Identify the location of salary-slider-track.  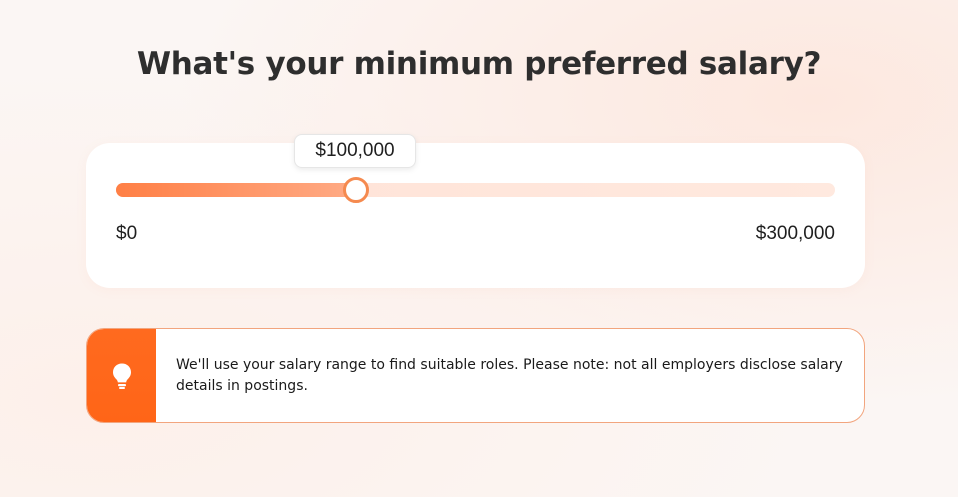
(475, 190).